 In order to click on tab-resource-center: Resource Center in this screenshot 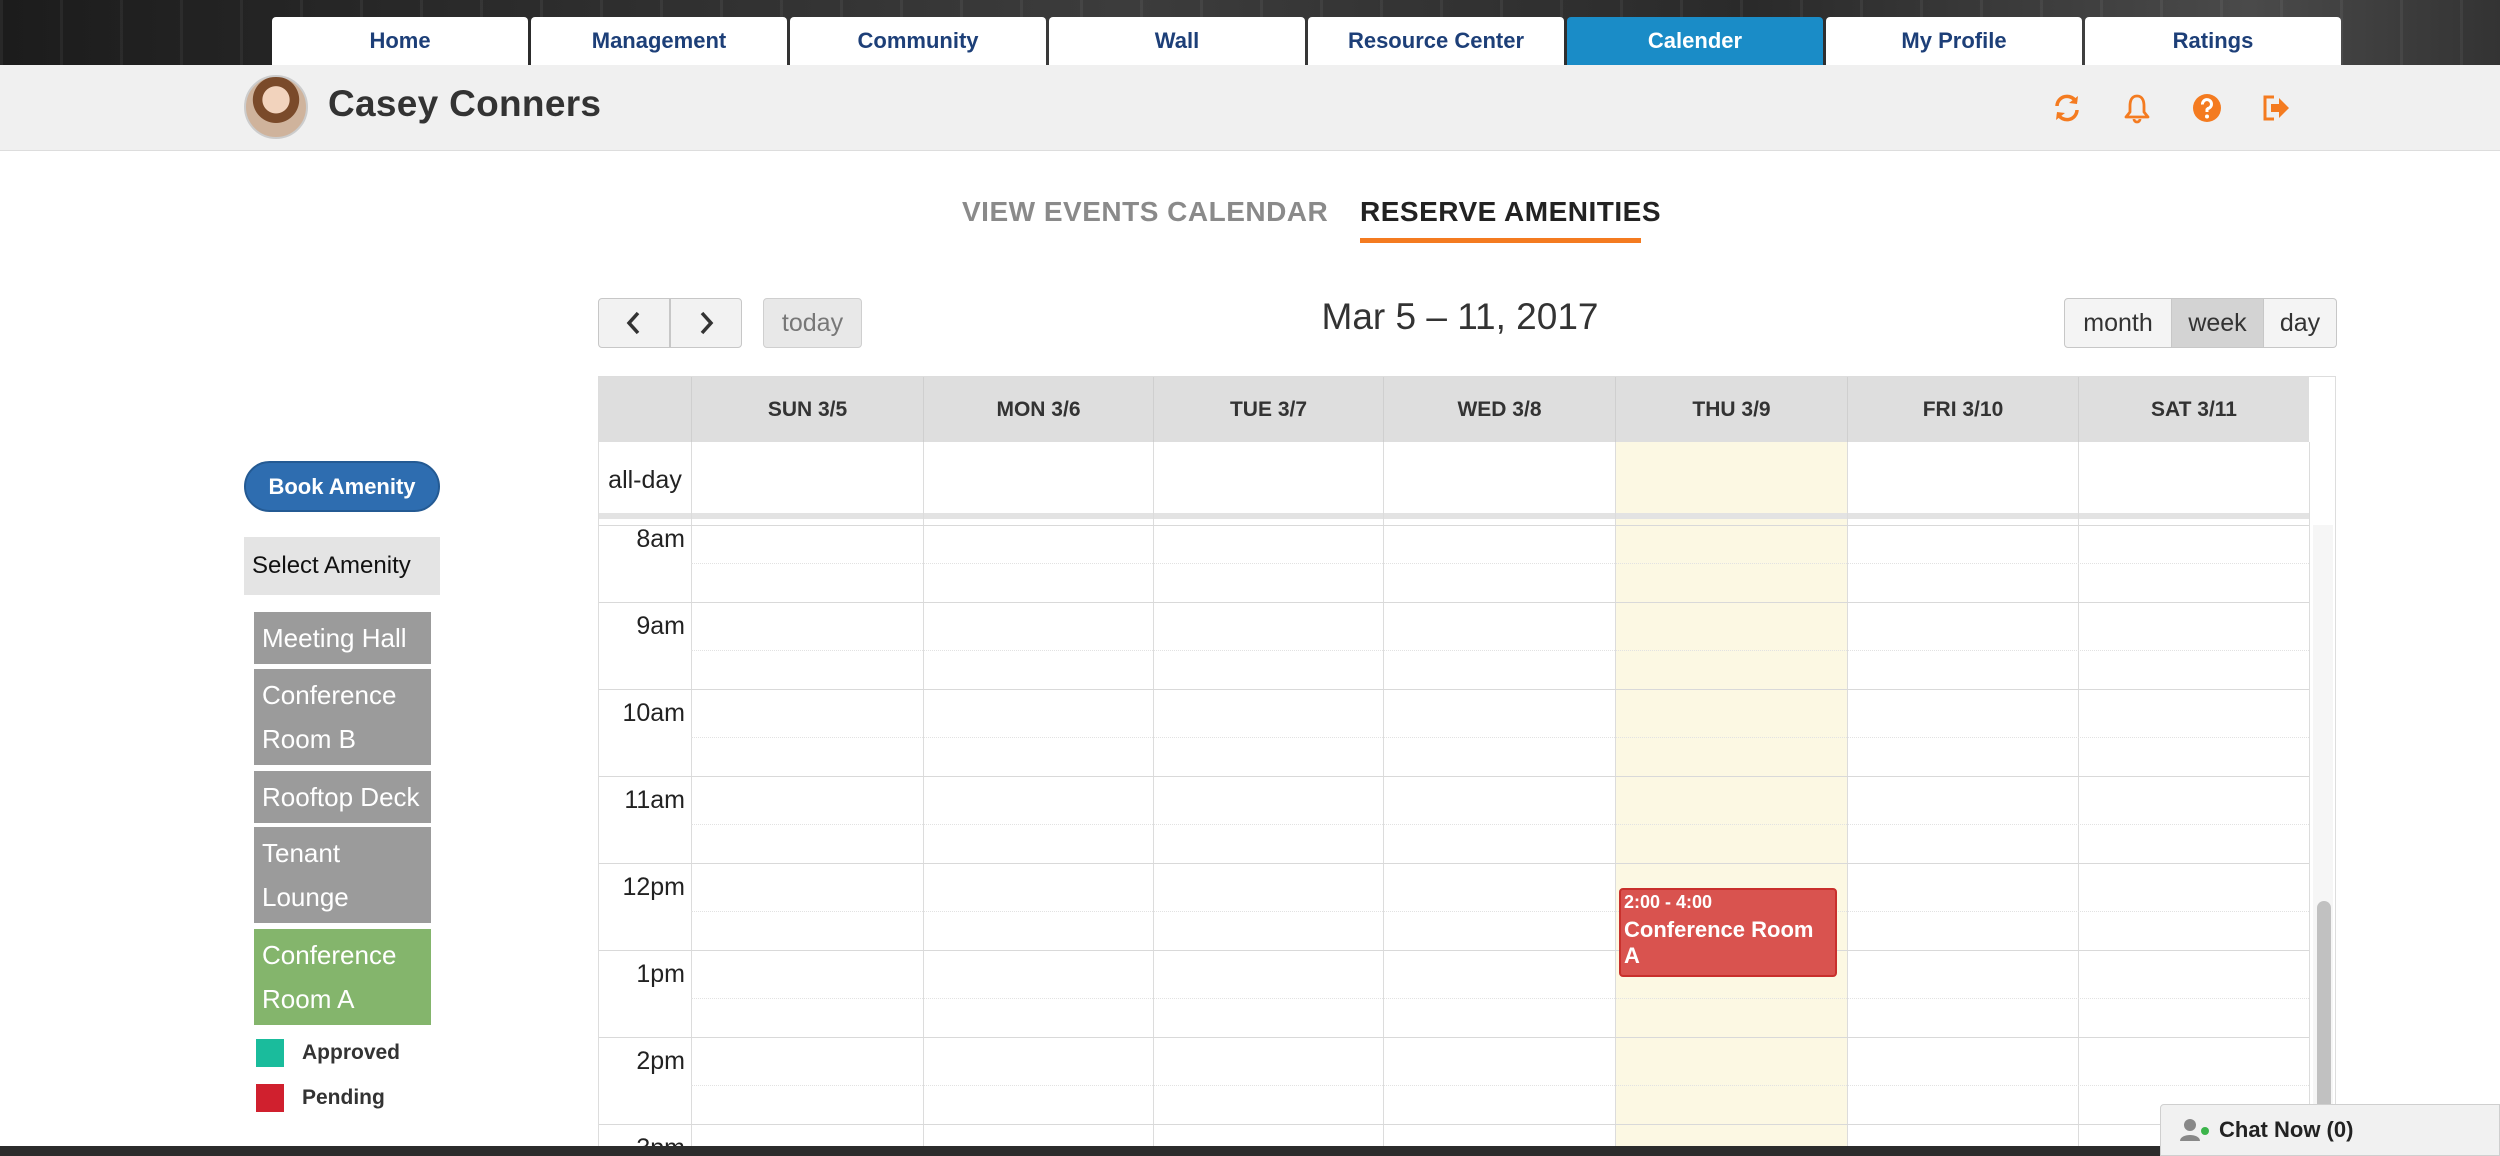, I will do `click(1436, 41)`.